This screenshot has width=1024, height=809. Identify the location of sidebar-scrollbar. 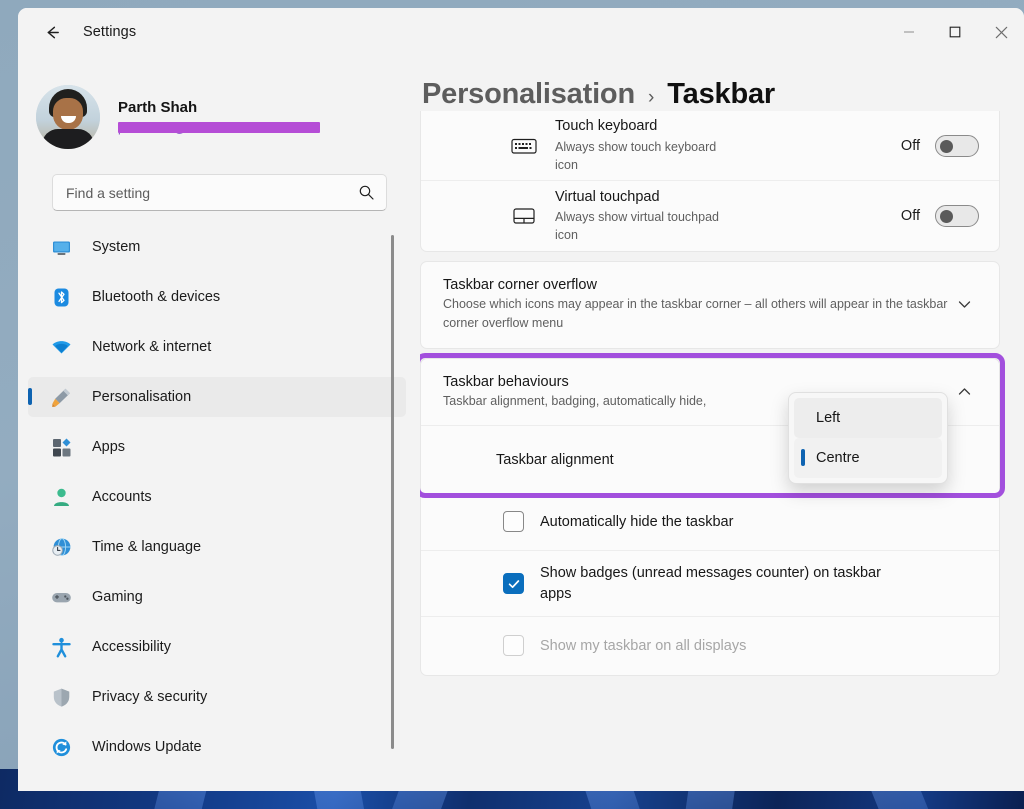
(392, 492).